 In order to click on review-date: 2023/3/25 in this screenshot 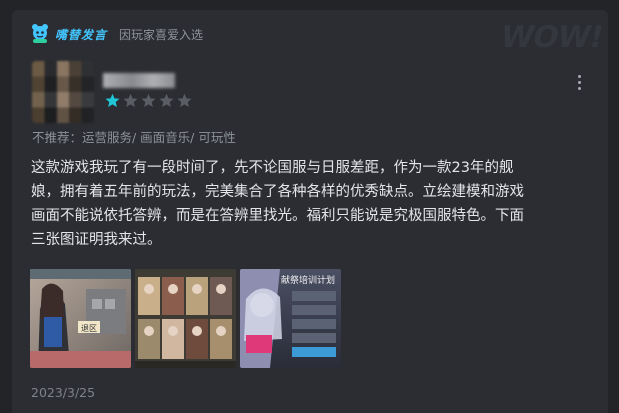, I will do `click(63, 392)`.